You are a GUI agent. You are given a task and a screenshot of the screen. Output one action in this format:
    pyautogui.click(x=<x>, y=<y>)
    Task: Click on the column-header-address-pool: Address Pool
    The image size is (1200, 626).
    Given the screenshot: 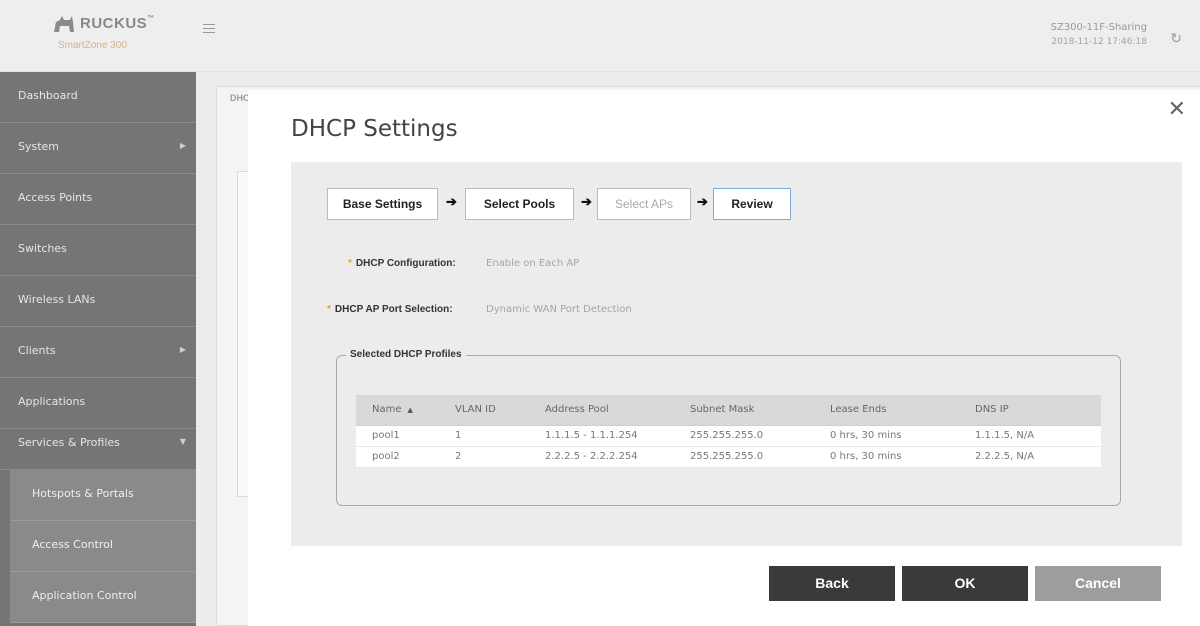 What is the action you would take?
    pyautogui.click(x=601, y=410)
    